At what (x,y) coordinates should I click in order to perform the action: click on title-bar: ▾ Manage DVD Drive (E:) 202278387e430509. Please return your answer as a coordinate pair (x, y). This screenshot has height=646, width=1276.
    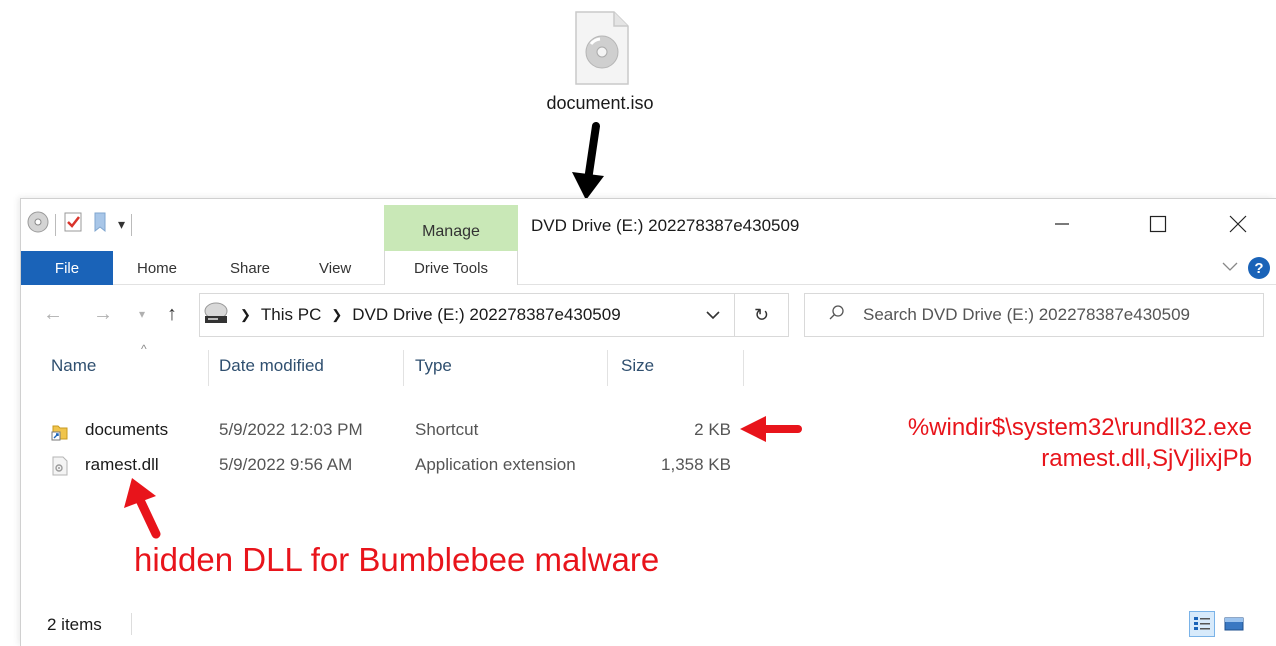
    Looking at the image, I should click on (648, 225).